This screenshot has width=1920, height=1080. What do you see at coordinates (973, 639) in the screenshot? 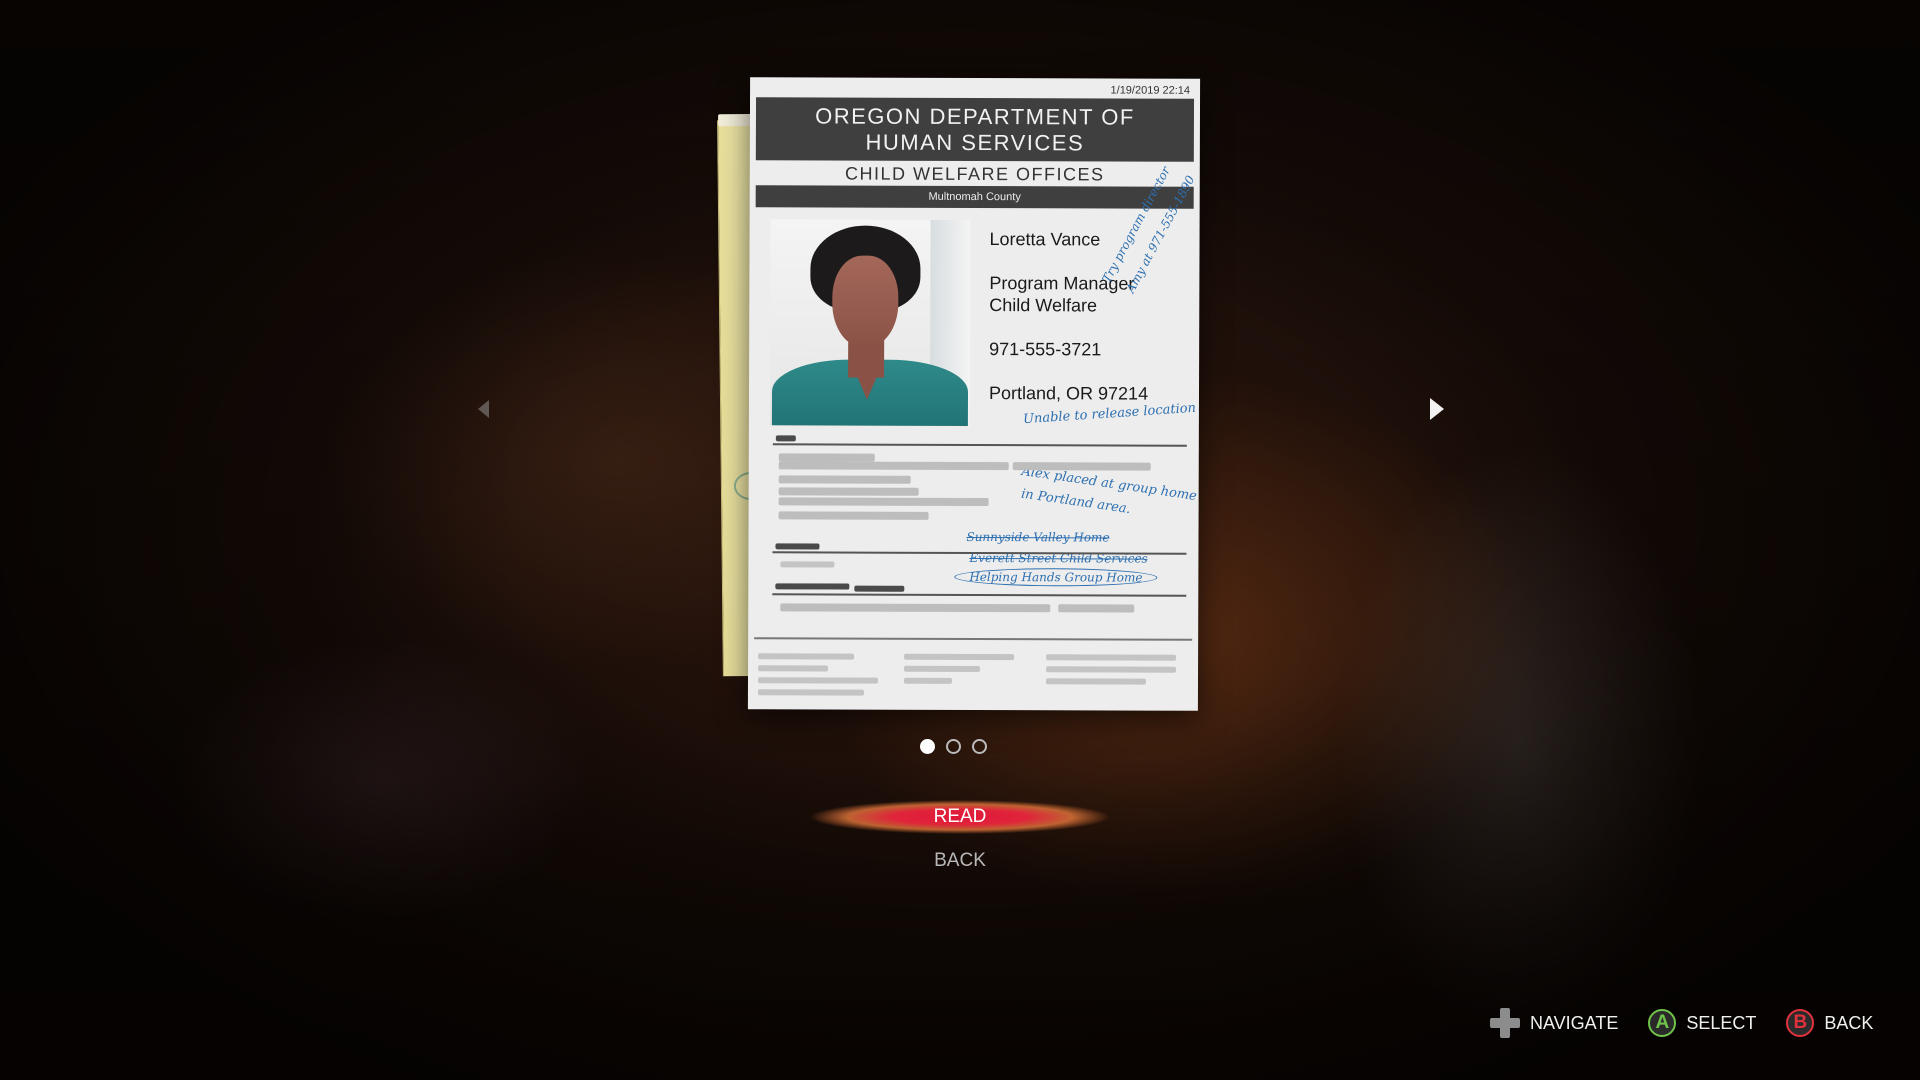
I see `footer-divider` at bounding box center [973, 639].